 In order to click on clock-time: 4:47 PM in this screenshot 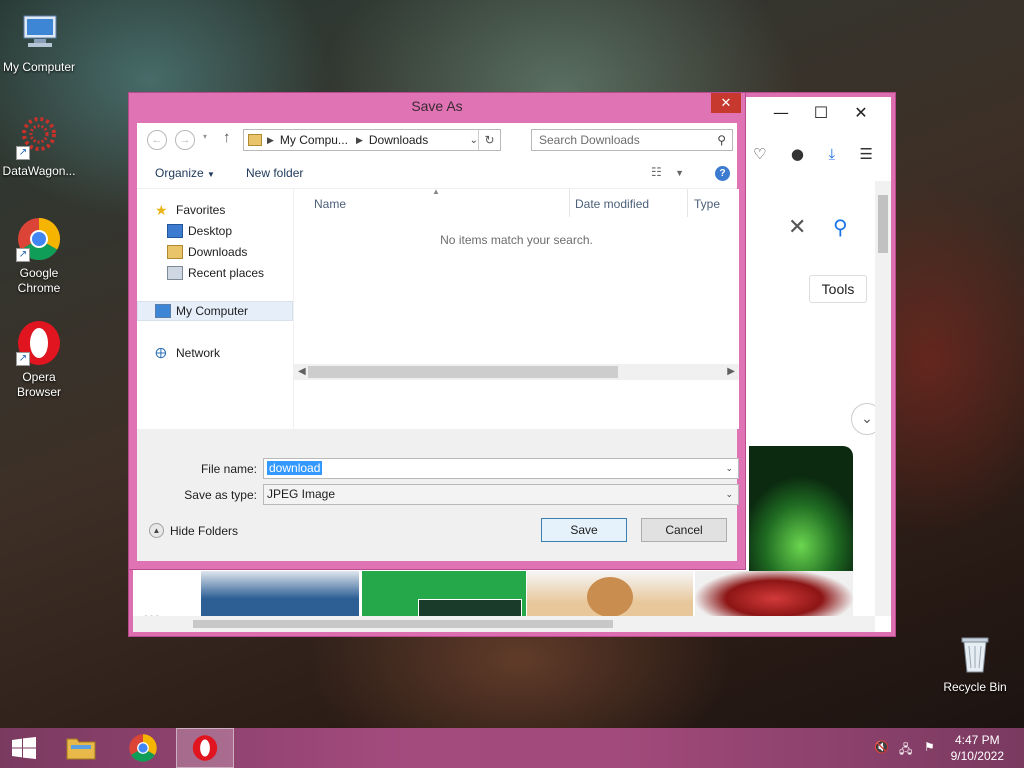, I will do `click(977, 740)`.